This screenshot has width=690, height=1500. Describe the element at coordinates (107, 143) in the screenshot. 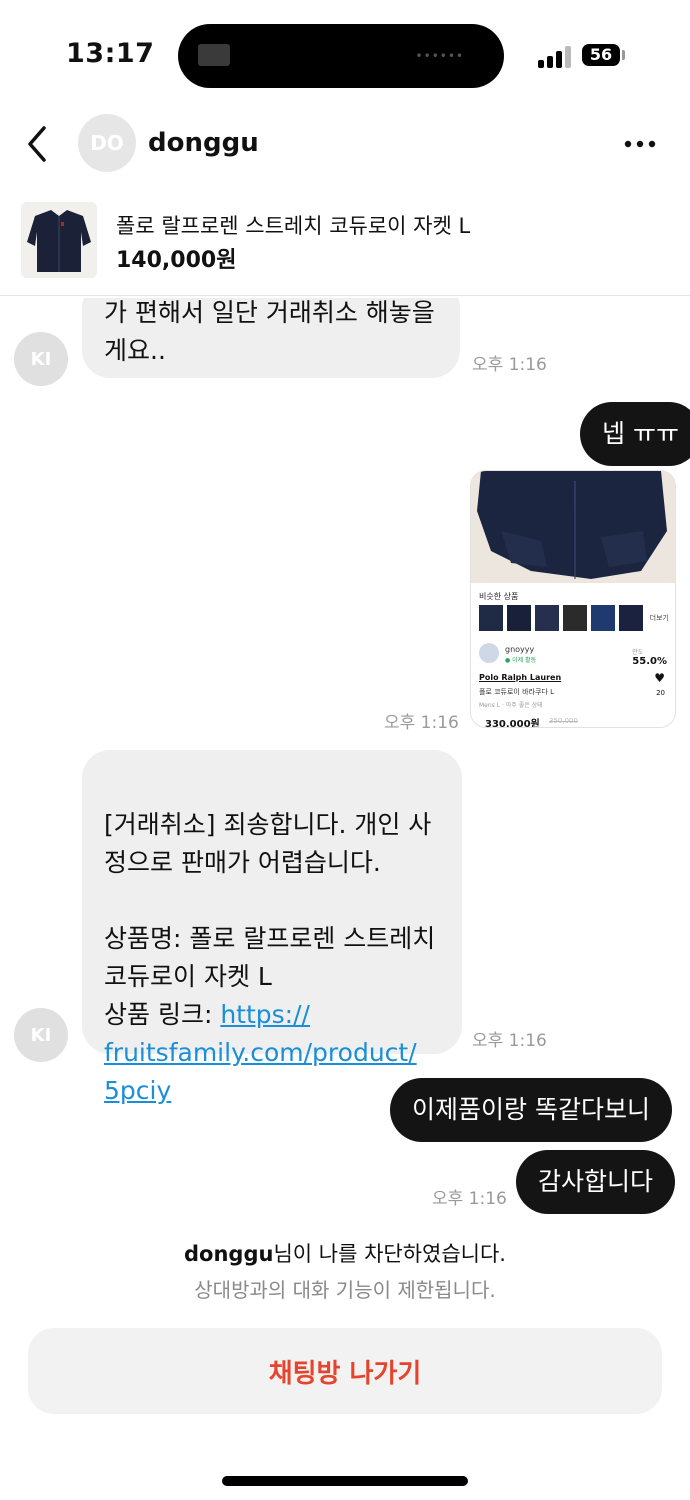

I see `avatar: DO` at that location.